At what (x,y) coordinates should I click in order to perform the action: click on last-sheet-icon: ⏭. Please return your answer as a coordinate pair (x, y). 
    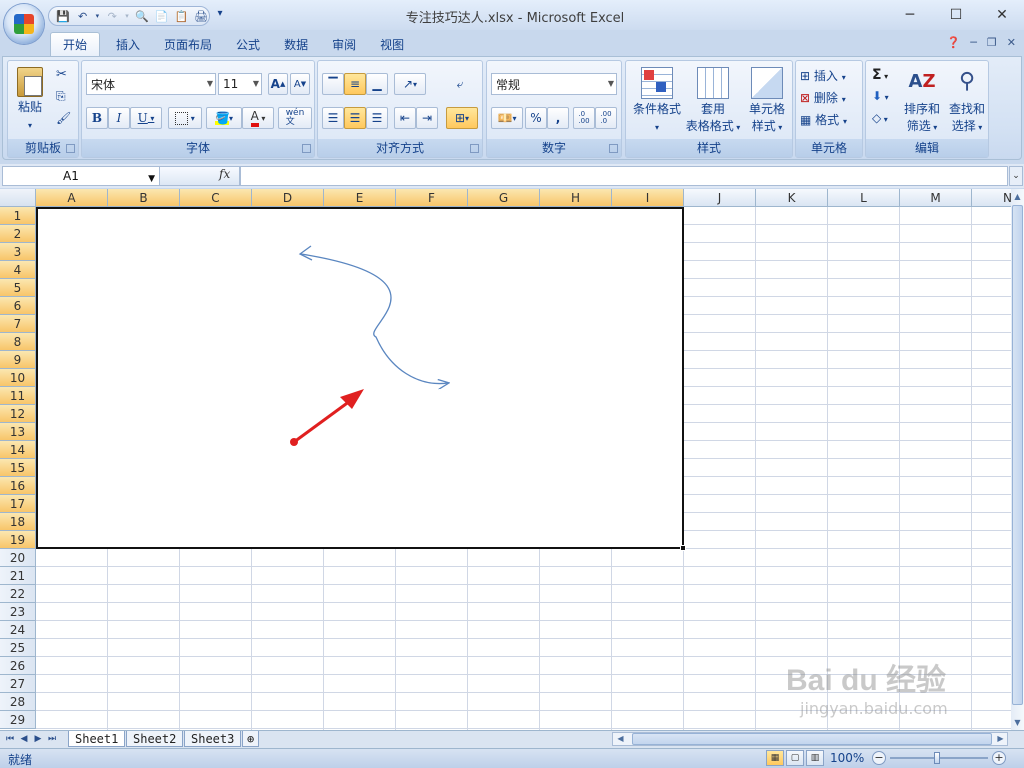
    Looking at the image, I should click on (52, 739).